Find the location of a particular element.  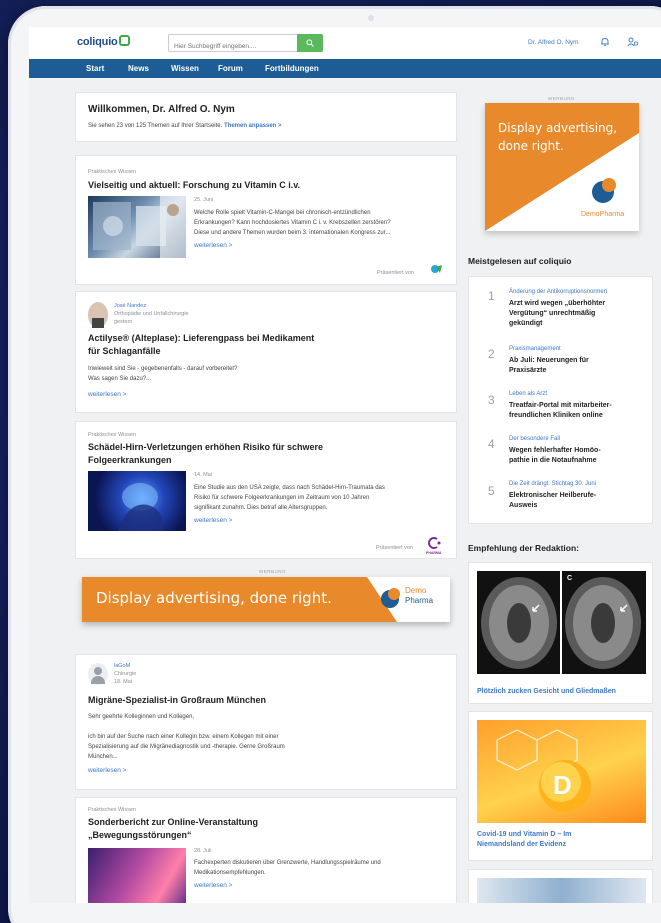

author-role: Chirurgie is located at coordinates (125, 674).